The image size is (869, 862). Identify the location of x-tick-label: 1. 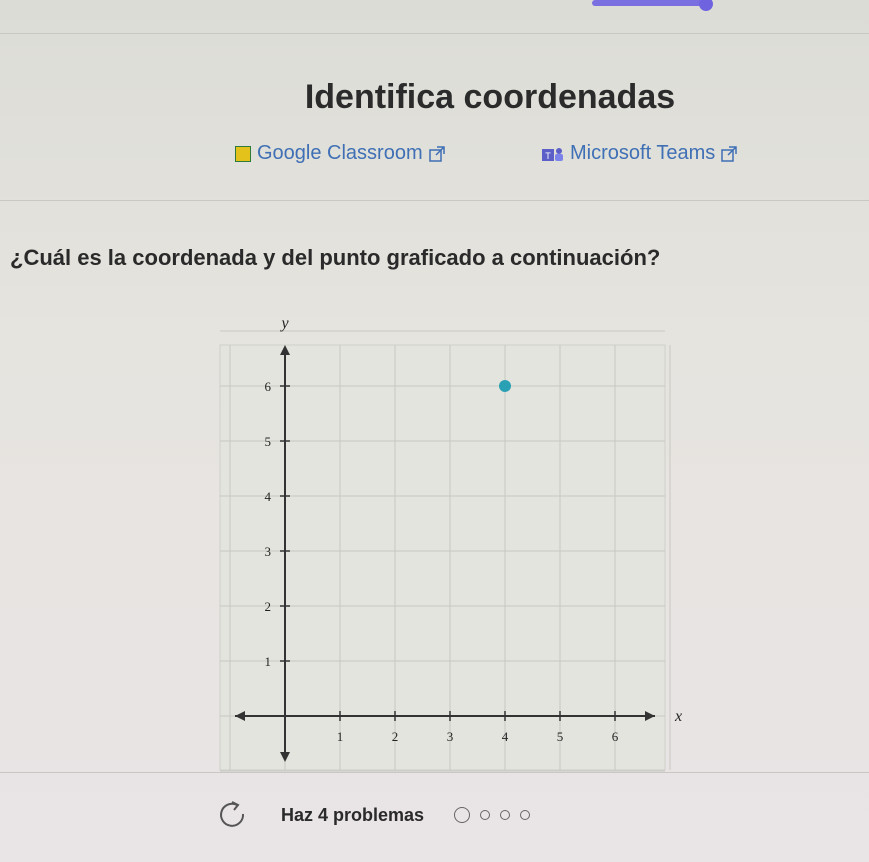
(340, 736).